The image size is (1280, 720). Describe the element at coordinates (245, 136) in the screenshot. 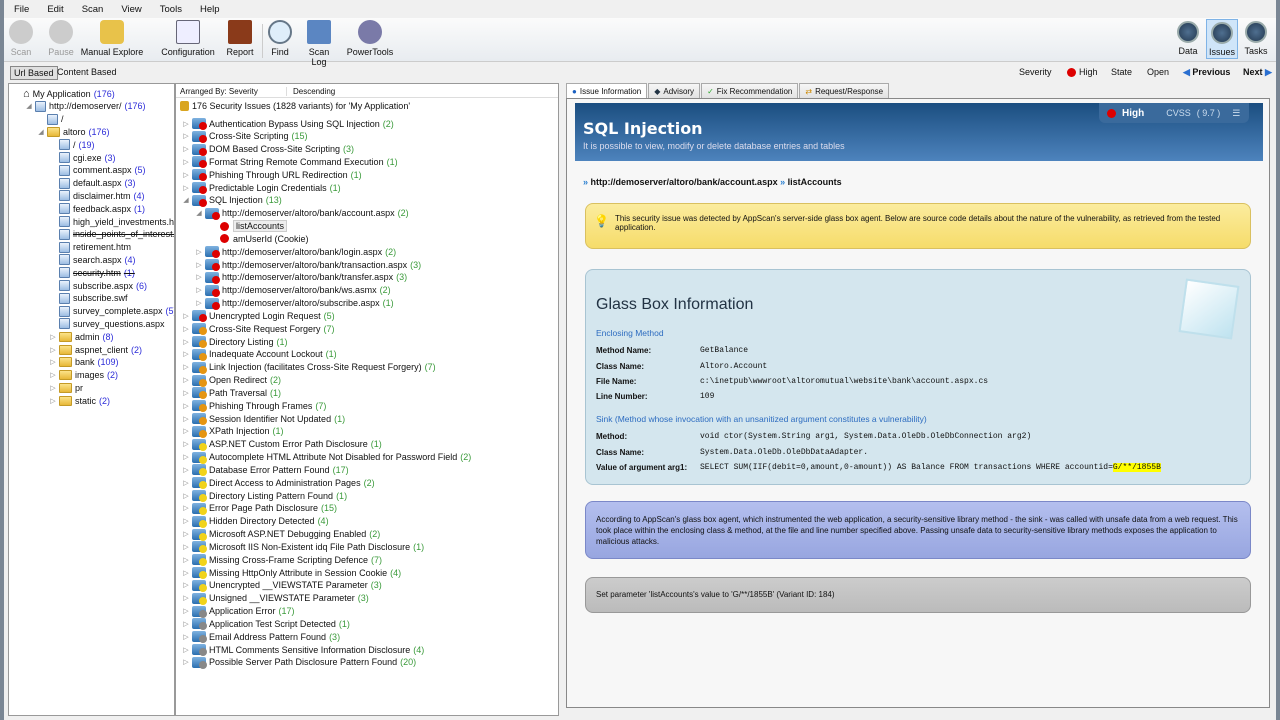

I see `issue-item: ▷ Cross-Site Scripting (15)` at that location.